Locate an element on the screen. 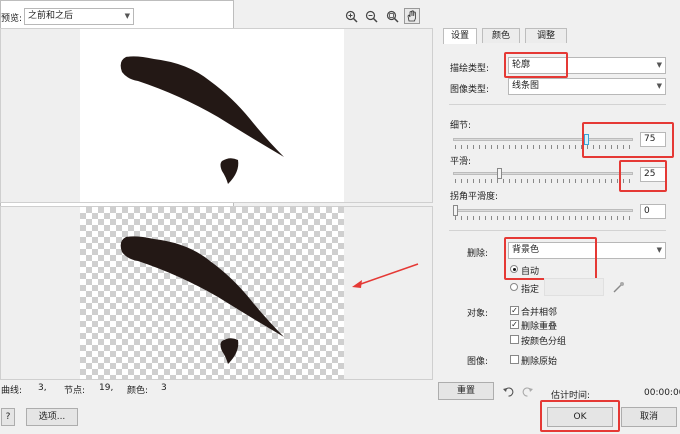 This screenshot has width=680, height=434. group-by-color-checkbox is located at coordinates (514, 339).